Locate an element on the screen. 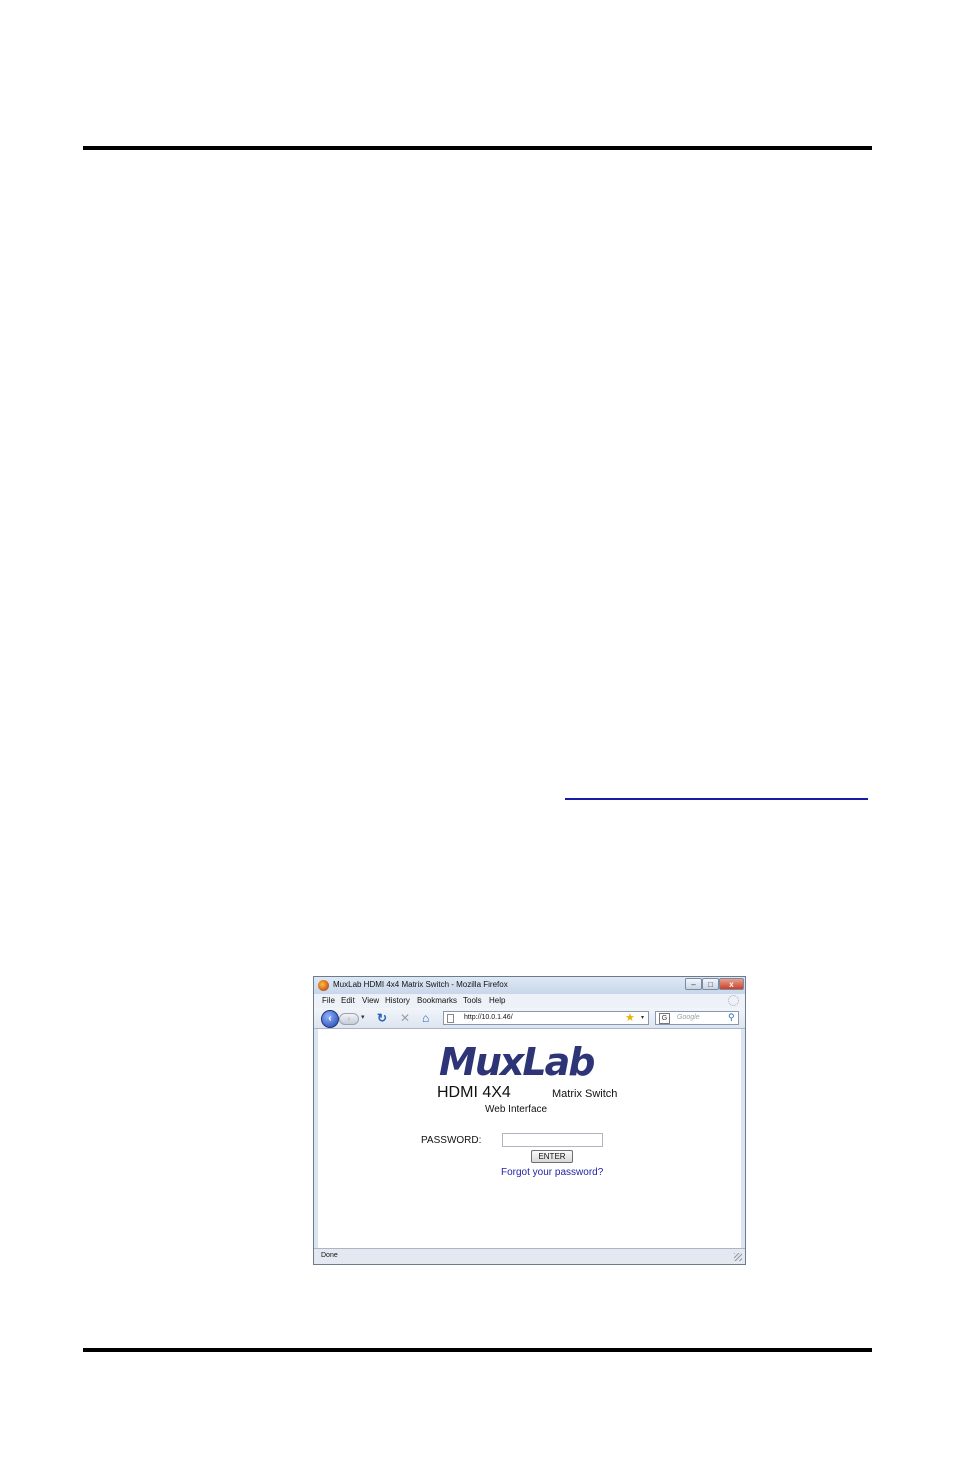 The height and width of the screenshot is (1474, 954). close-button: x is located at coordinates (731, 984).